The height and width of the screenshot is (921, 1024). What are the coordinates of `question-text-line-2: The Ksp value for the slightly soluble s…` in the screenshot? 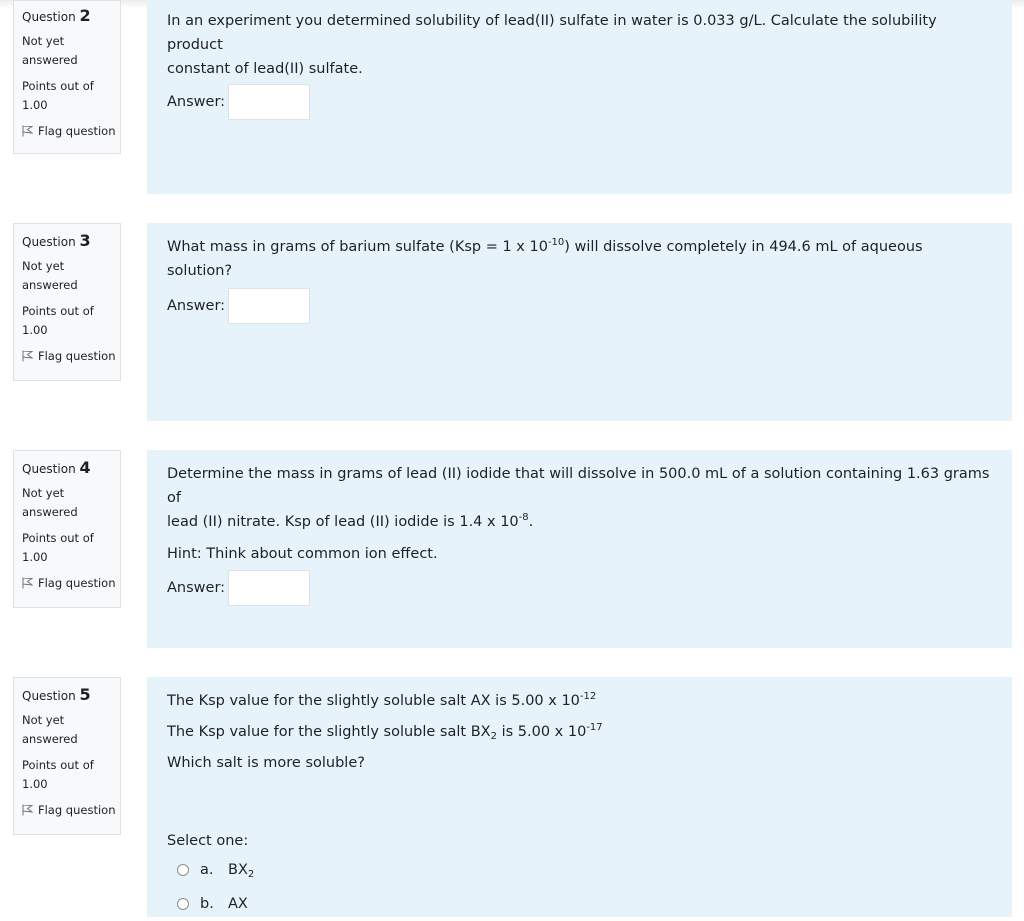 It's located at (385, 732).